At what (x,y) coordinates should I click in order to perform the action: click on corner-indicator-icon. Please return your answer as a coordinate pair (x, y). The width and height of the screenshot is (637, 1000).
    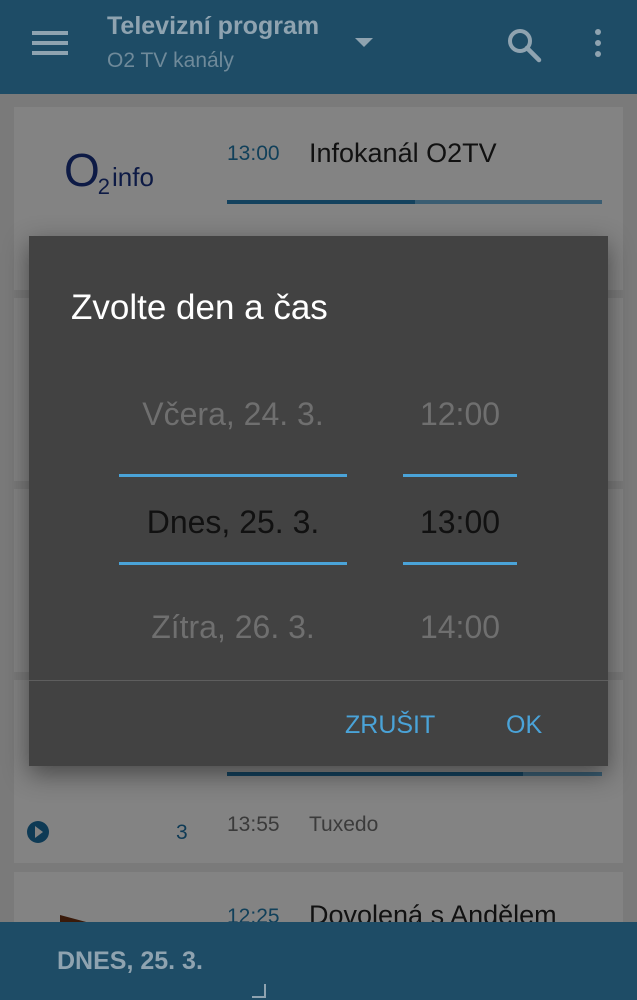
    Looking at the image, I should click on (259, 991).